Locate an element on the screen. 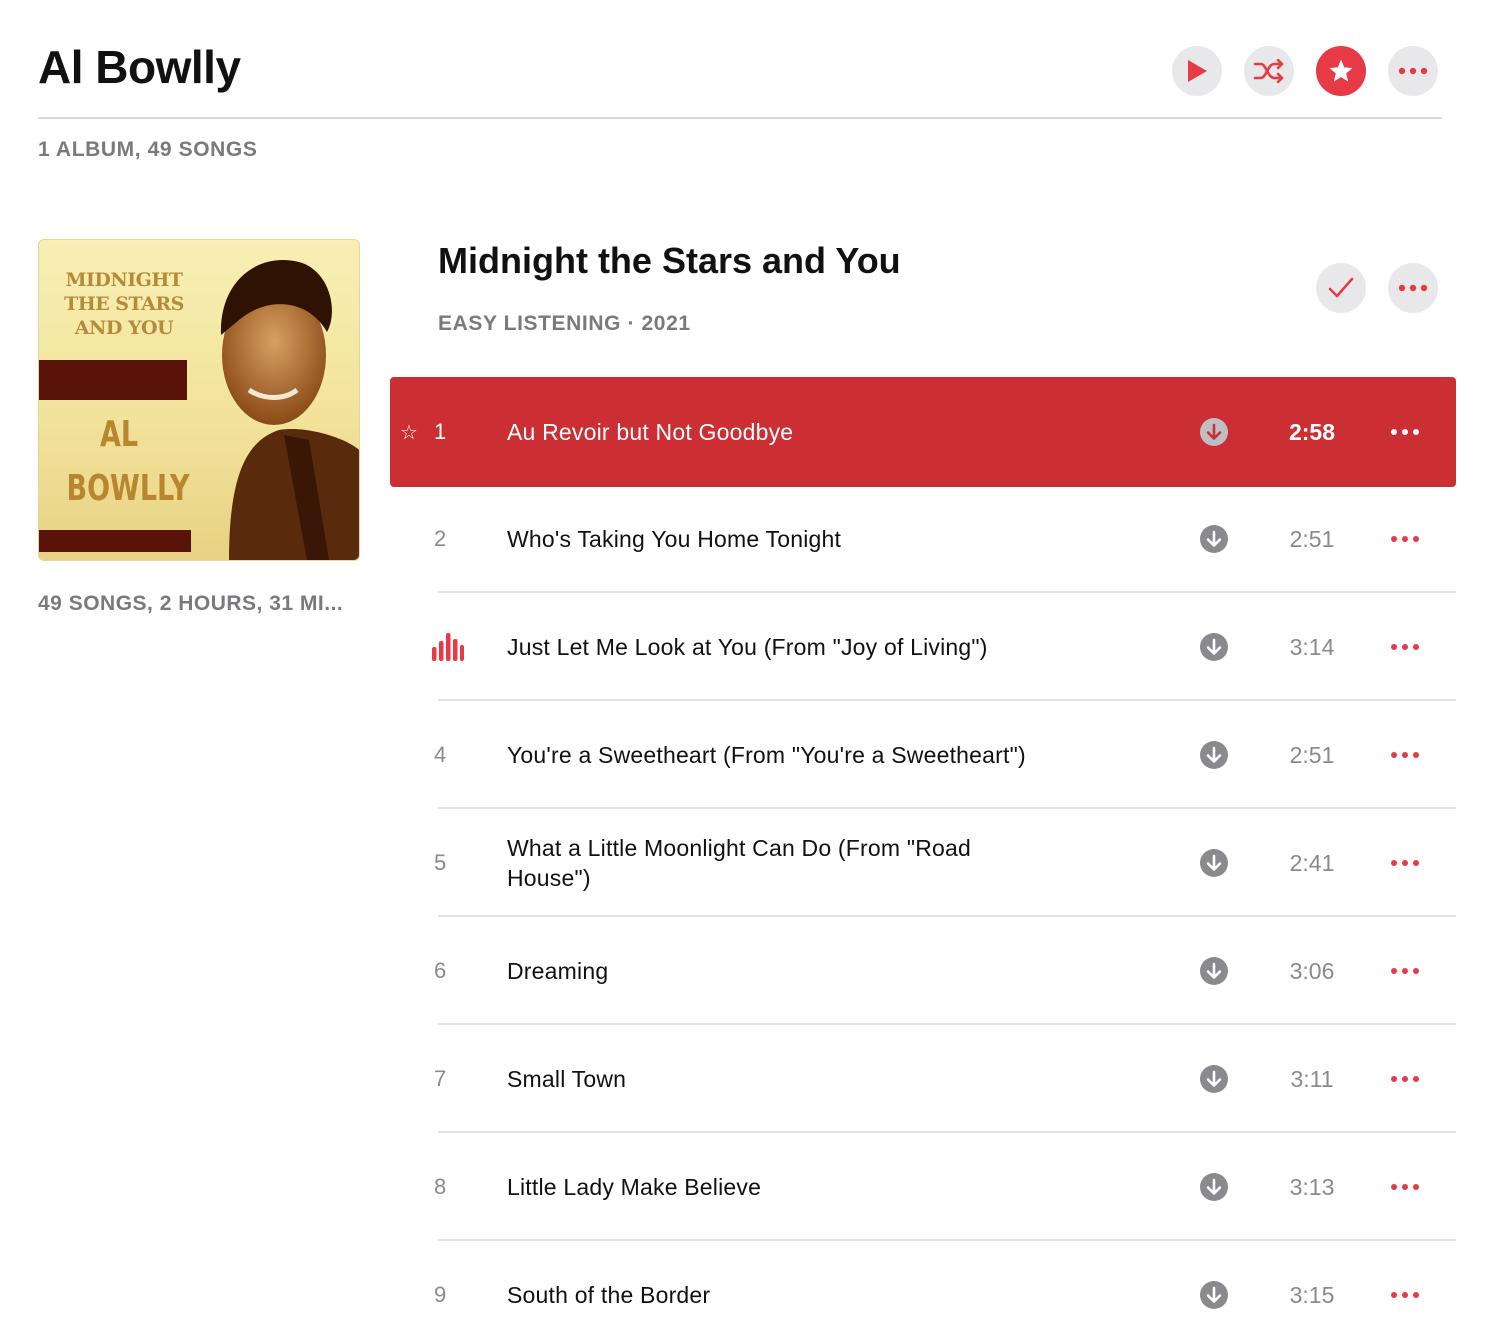 Image resolution: width=1488 pixels, height=1342 pixels. star-icon is located at coordinates (1341, 70).